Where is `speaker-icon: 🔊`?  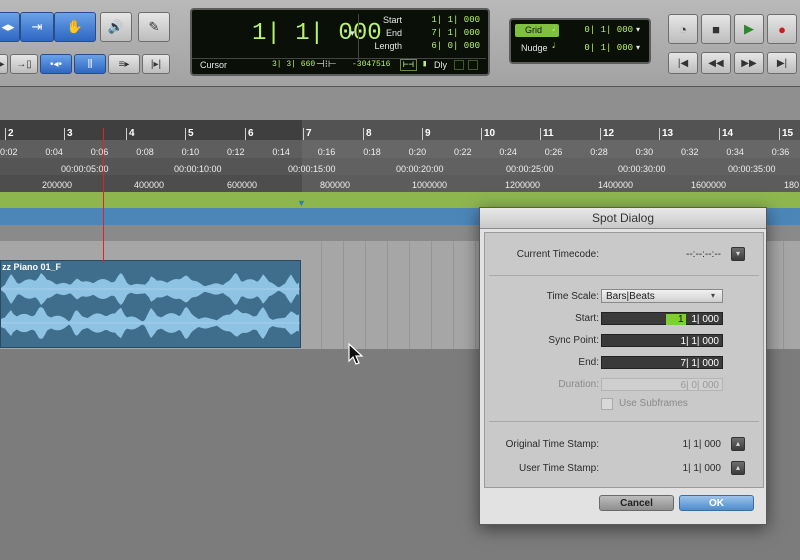 speaker-icon: 🔊 is located at coordinates (116, 27).